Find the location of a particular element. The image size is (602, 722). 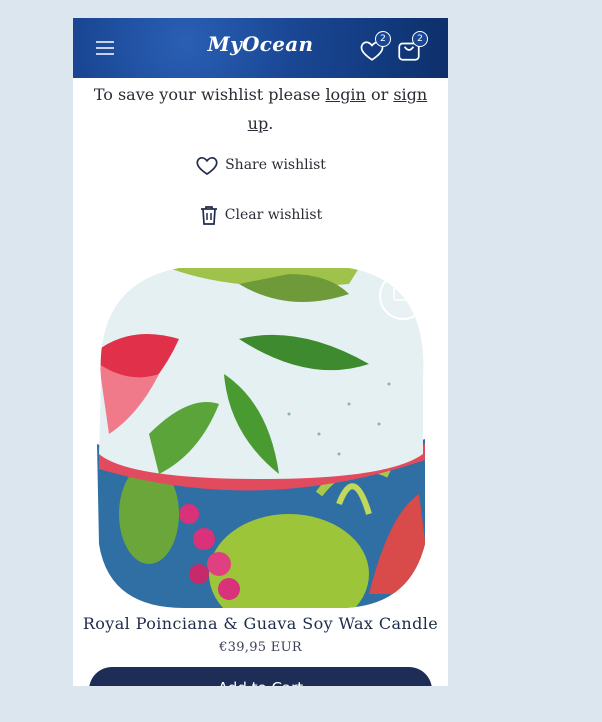

heart-outline-icon is located at coordinates (207, 165).